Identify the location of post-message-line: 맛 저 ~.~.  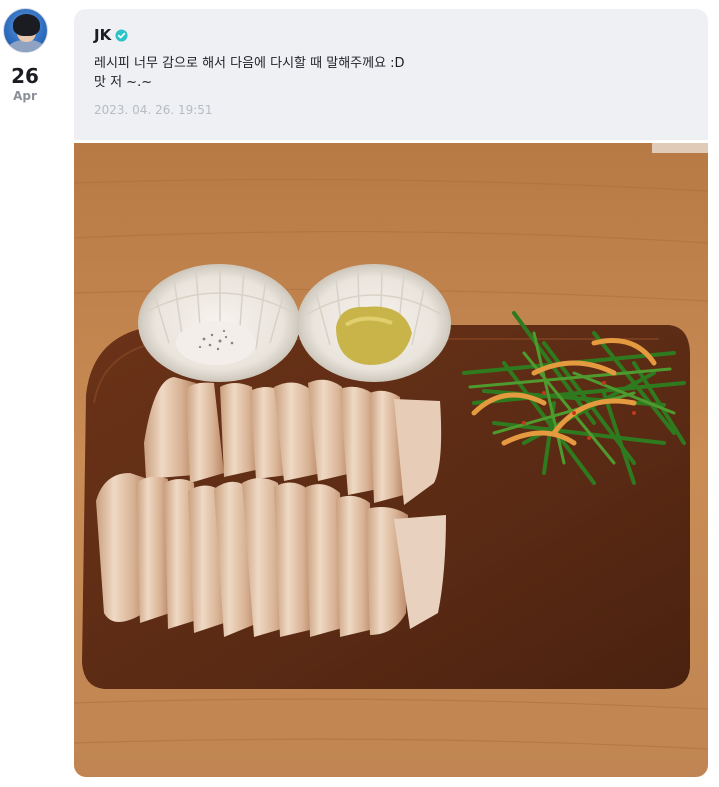
(123, 82).